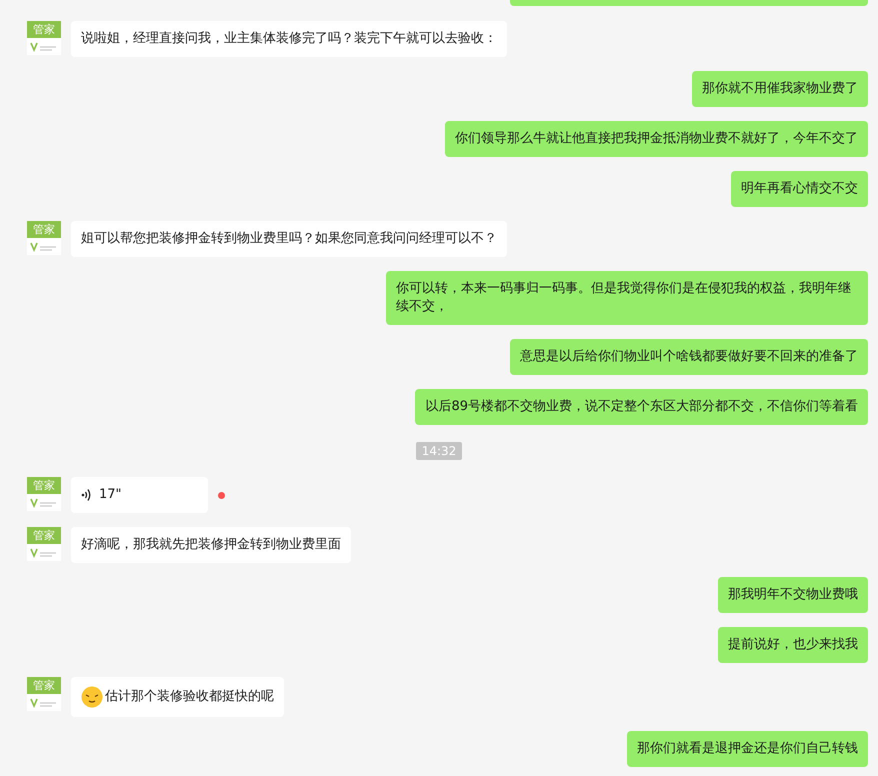  What do you see at coordinates (439, 451) in the screenshot?
I see `timestamp: 14:32` at bounding box center [439, 451].